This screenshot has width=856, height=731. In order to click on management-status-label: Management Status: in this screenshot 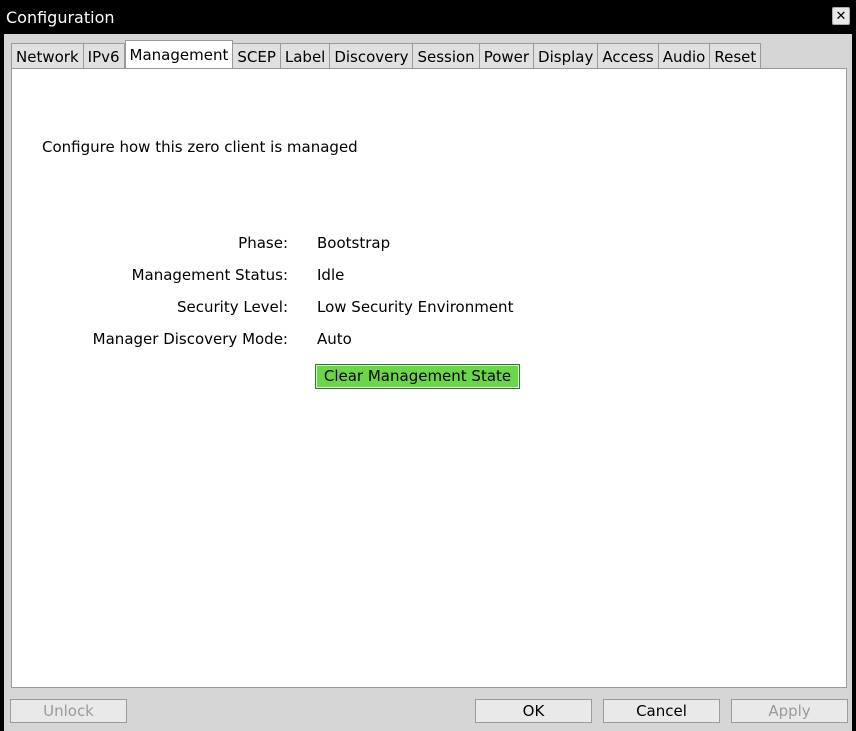, I will do `click(209, 275)`.